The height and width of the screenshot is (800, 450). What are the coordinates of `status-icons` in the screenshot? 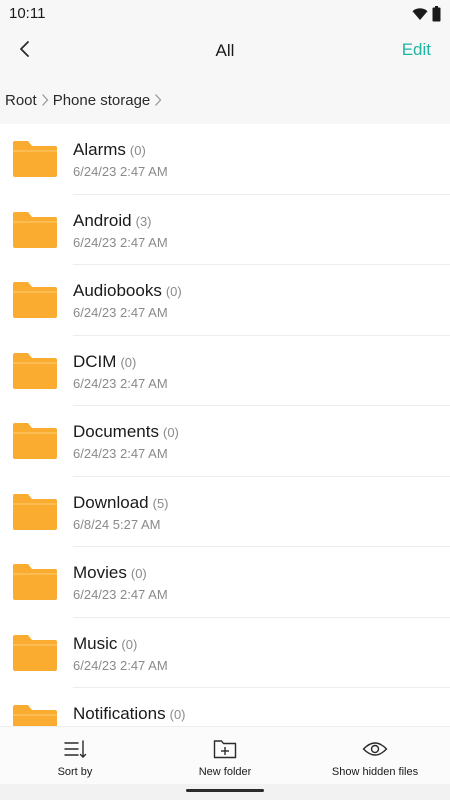 It's located at (426, 16).